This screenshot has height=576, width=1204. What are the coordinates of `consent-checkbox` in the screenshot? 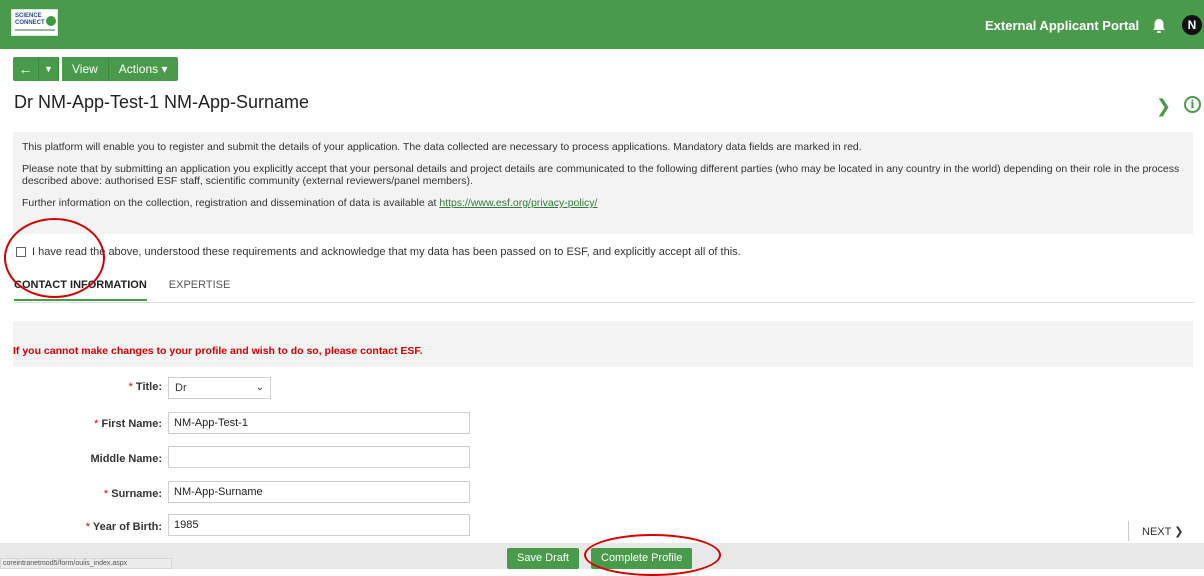 It's located at (21, 252).